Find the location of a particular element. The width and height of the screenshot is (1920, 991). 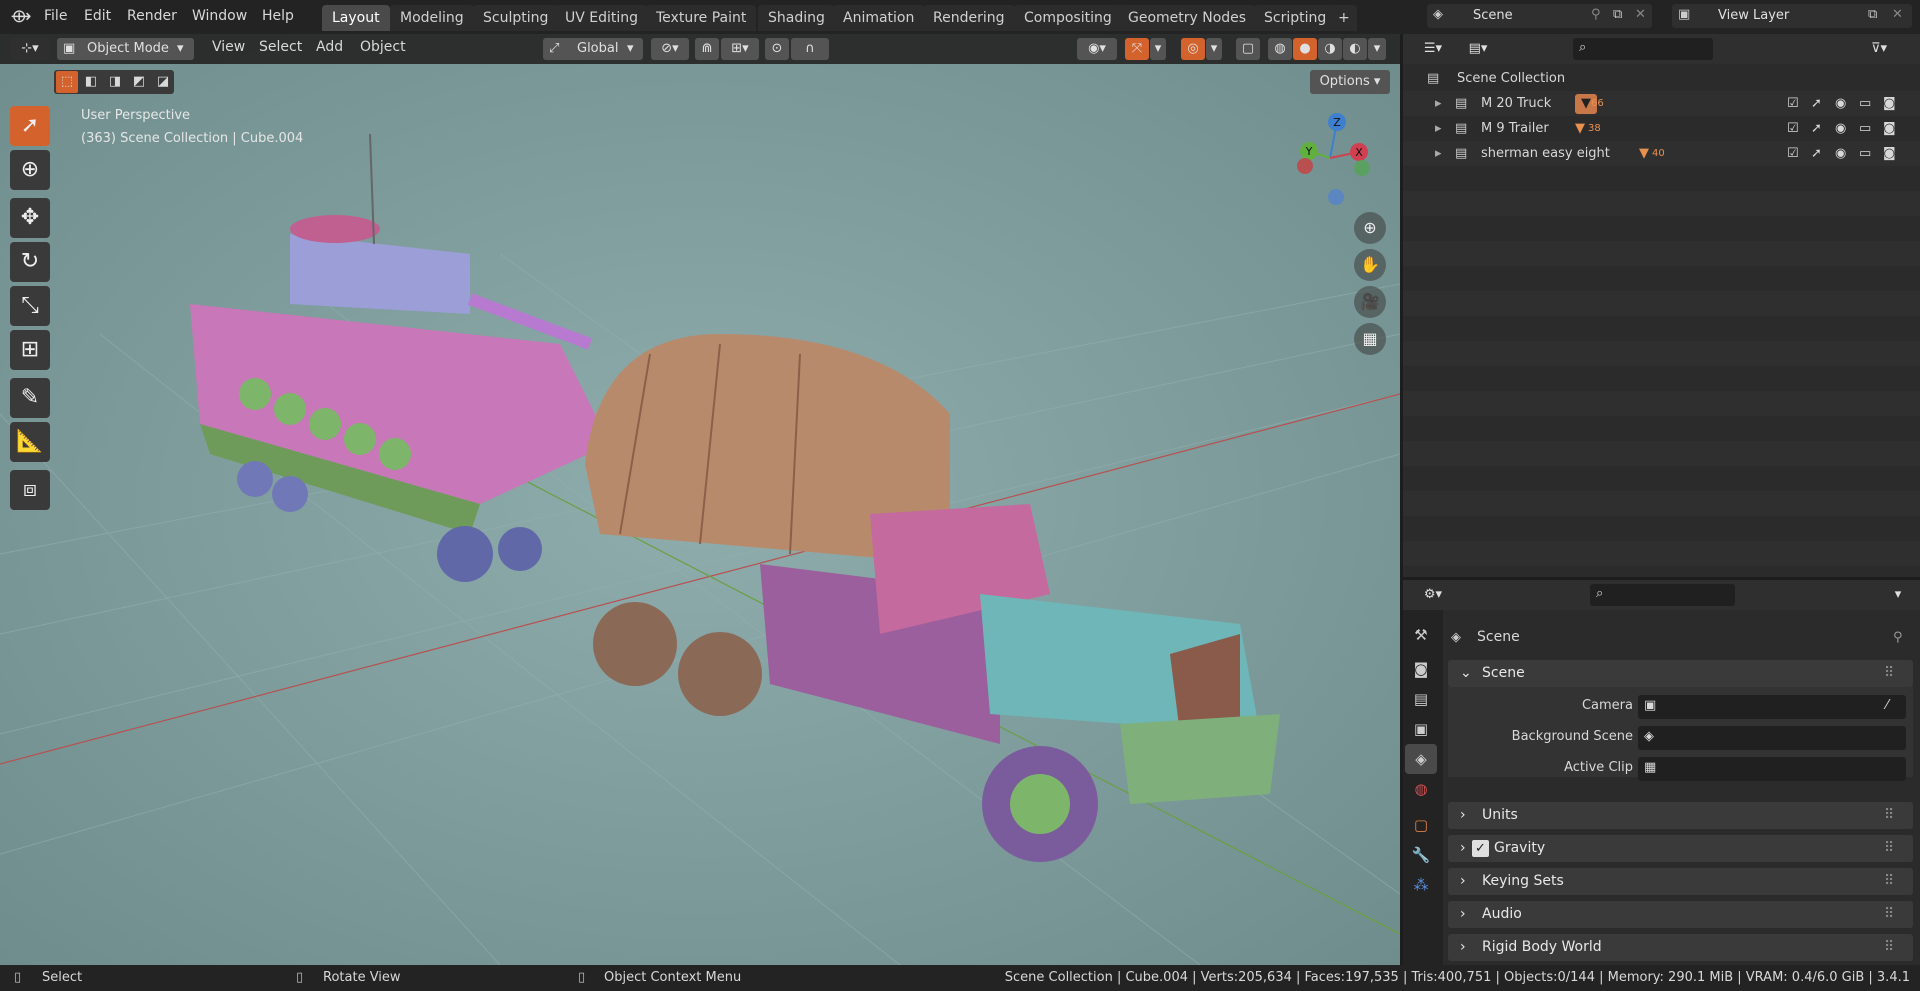

solid-shading-button: ● is located at coordinates (1305, 49).